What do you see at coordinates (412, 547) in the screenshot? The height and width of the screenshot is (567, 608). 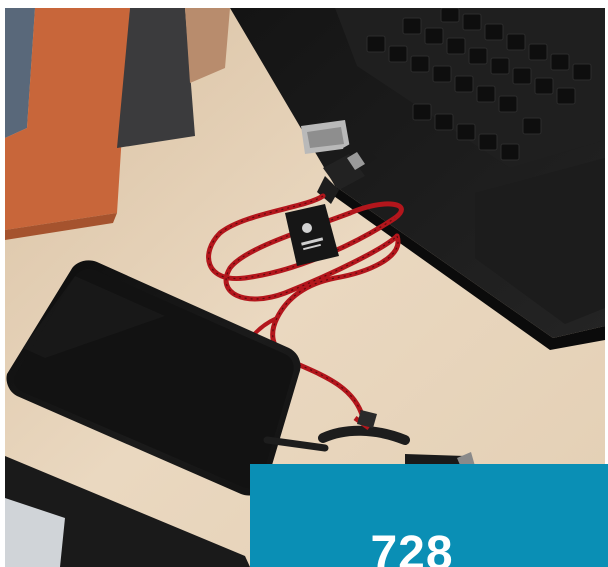 I see `stat-value: 728` at bounding box center [412, 547].